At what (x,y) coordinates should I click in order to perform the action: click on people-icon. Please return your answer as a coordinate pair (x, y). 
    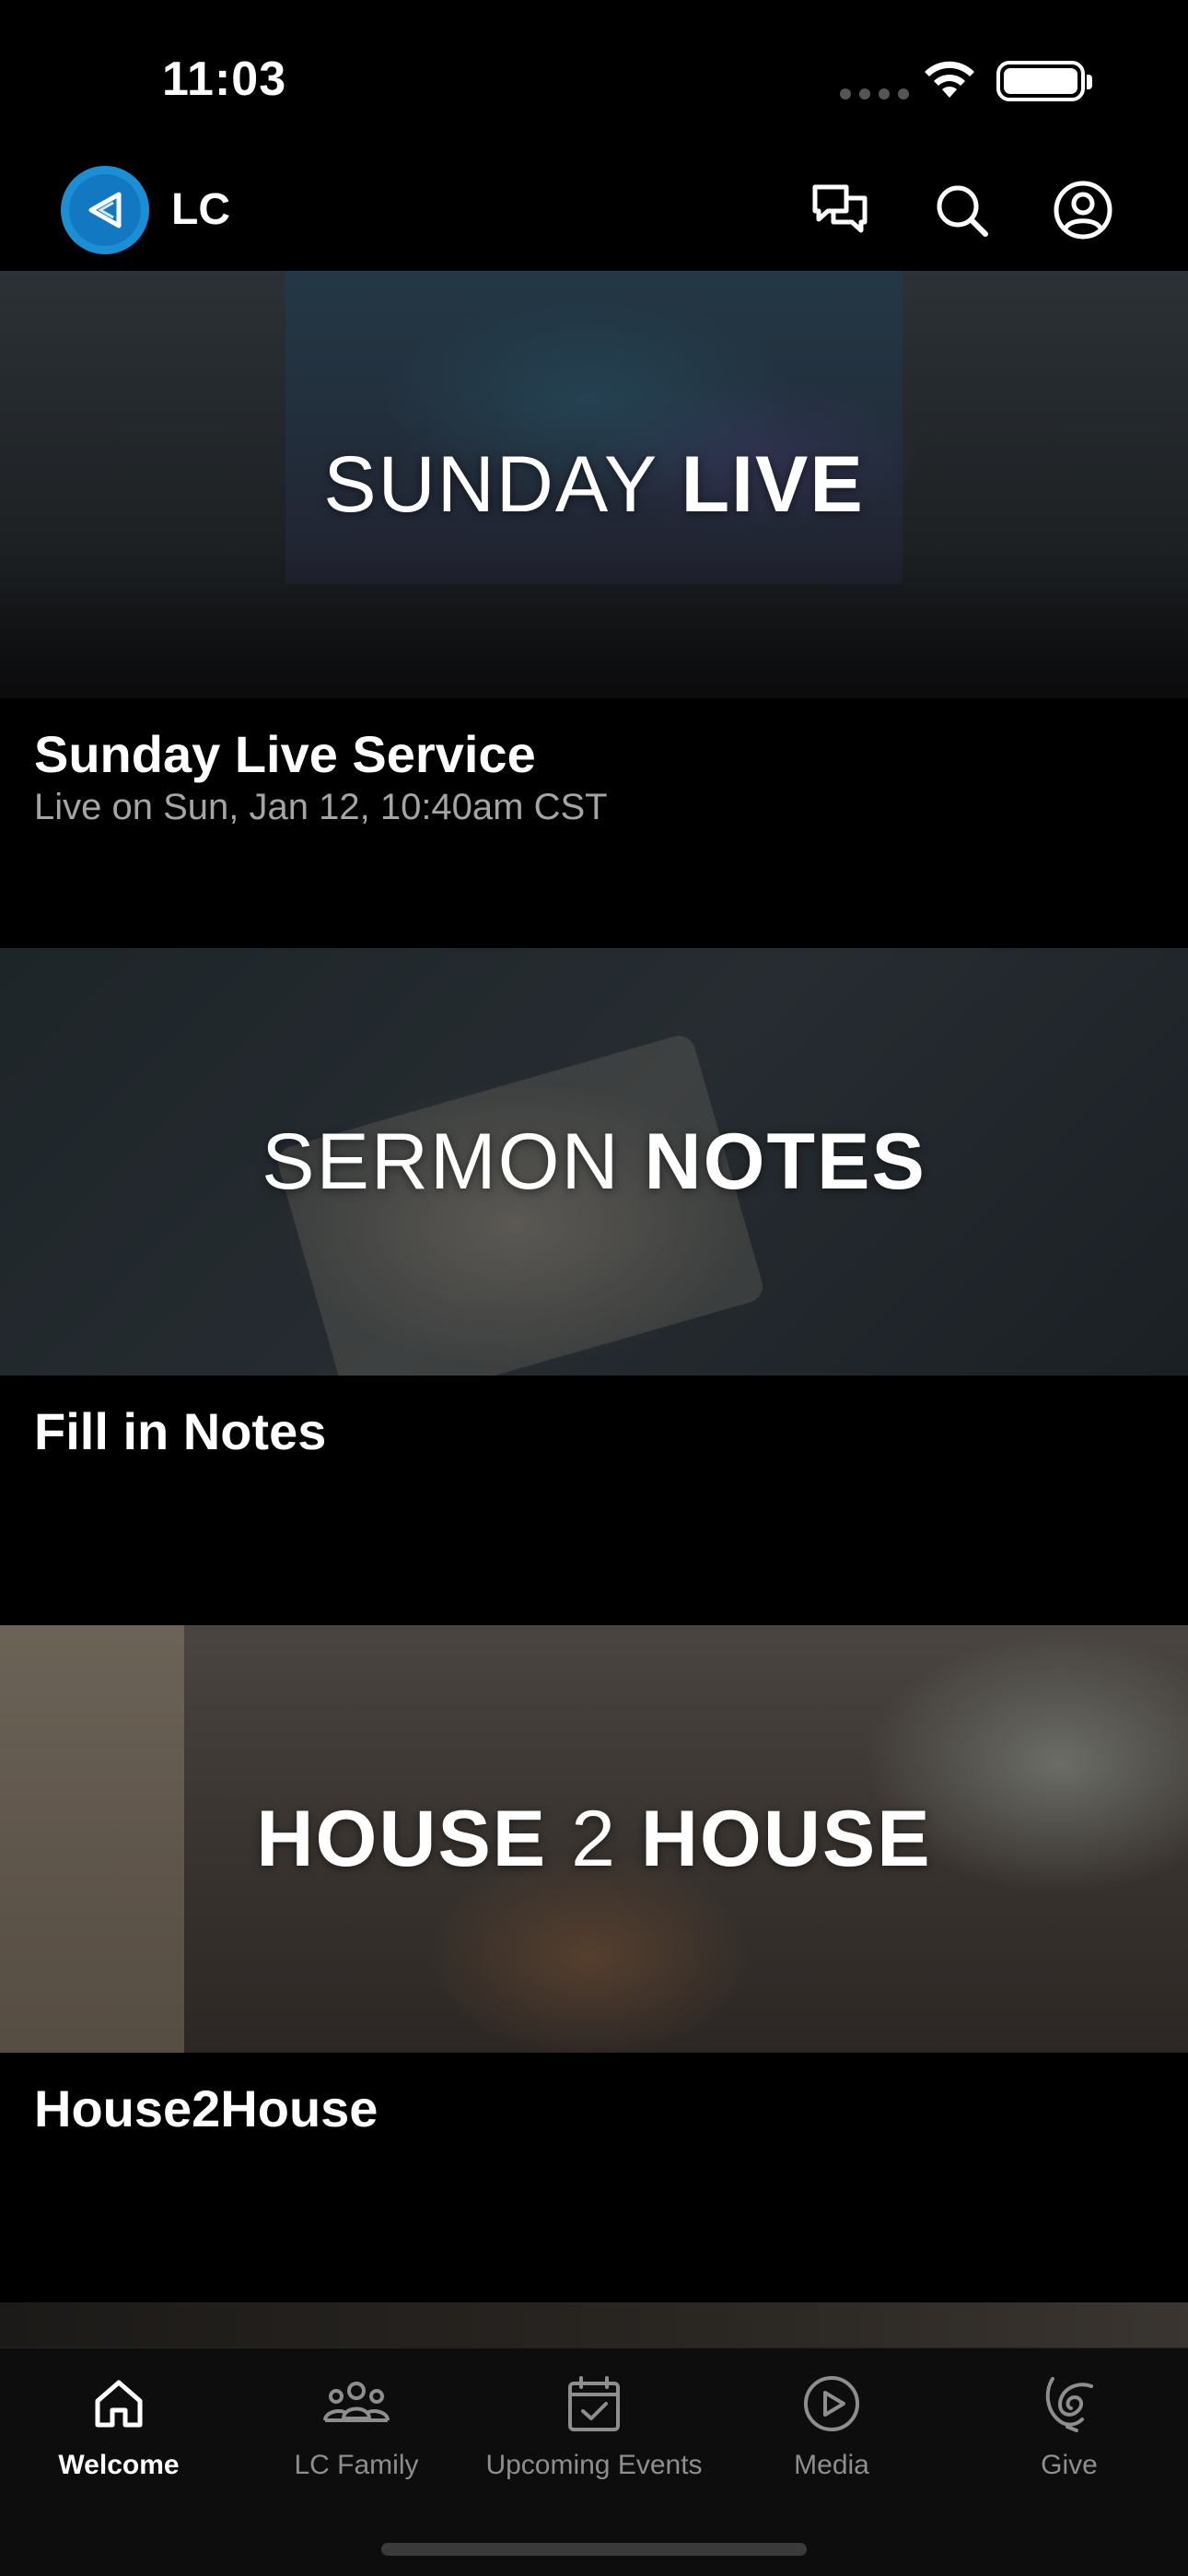
    Looking at the image, I should click on (356, 2402).